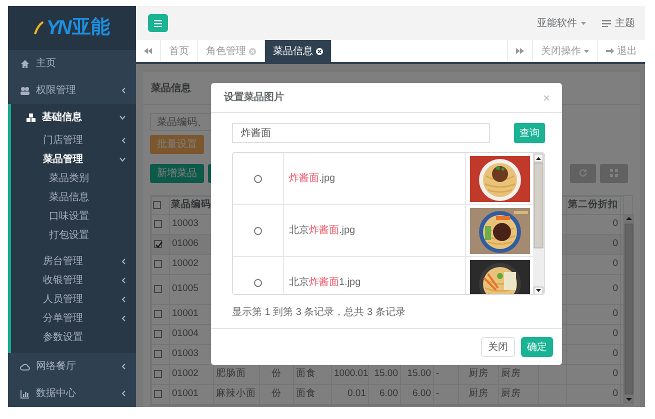  I want to click on table-cell: 肥肠面, so click(231, 374).